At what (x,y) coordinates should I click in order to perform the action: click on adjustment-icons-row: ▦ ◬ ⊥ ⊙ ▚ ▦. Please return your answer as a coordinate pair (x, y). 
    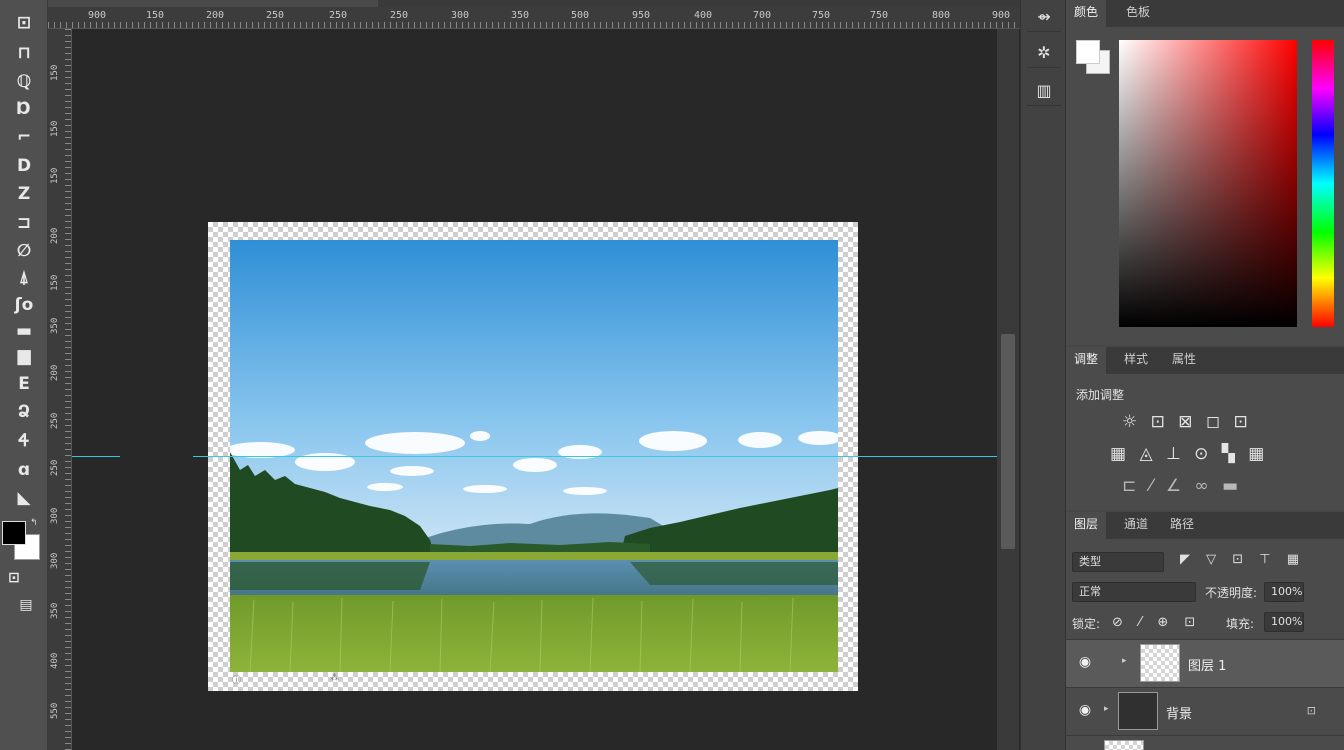
    Looking at the image, I should click on (1189, 454).